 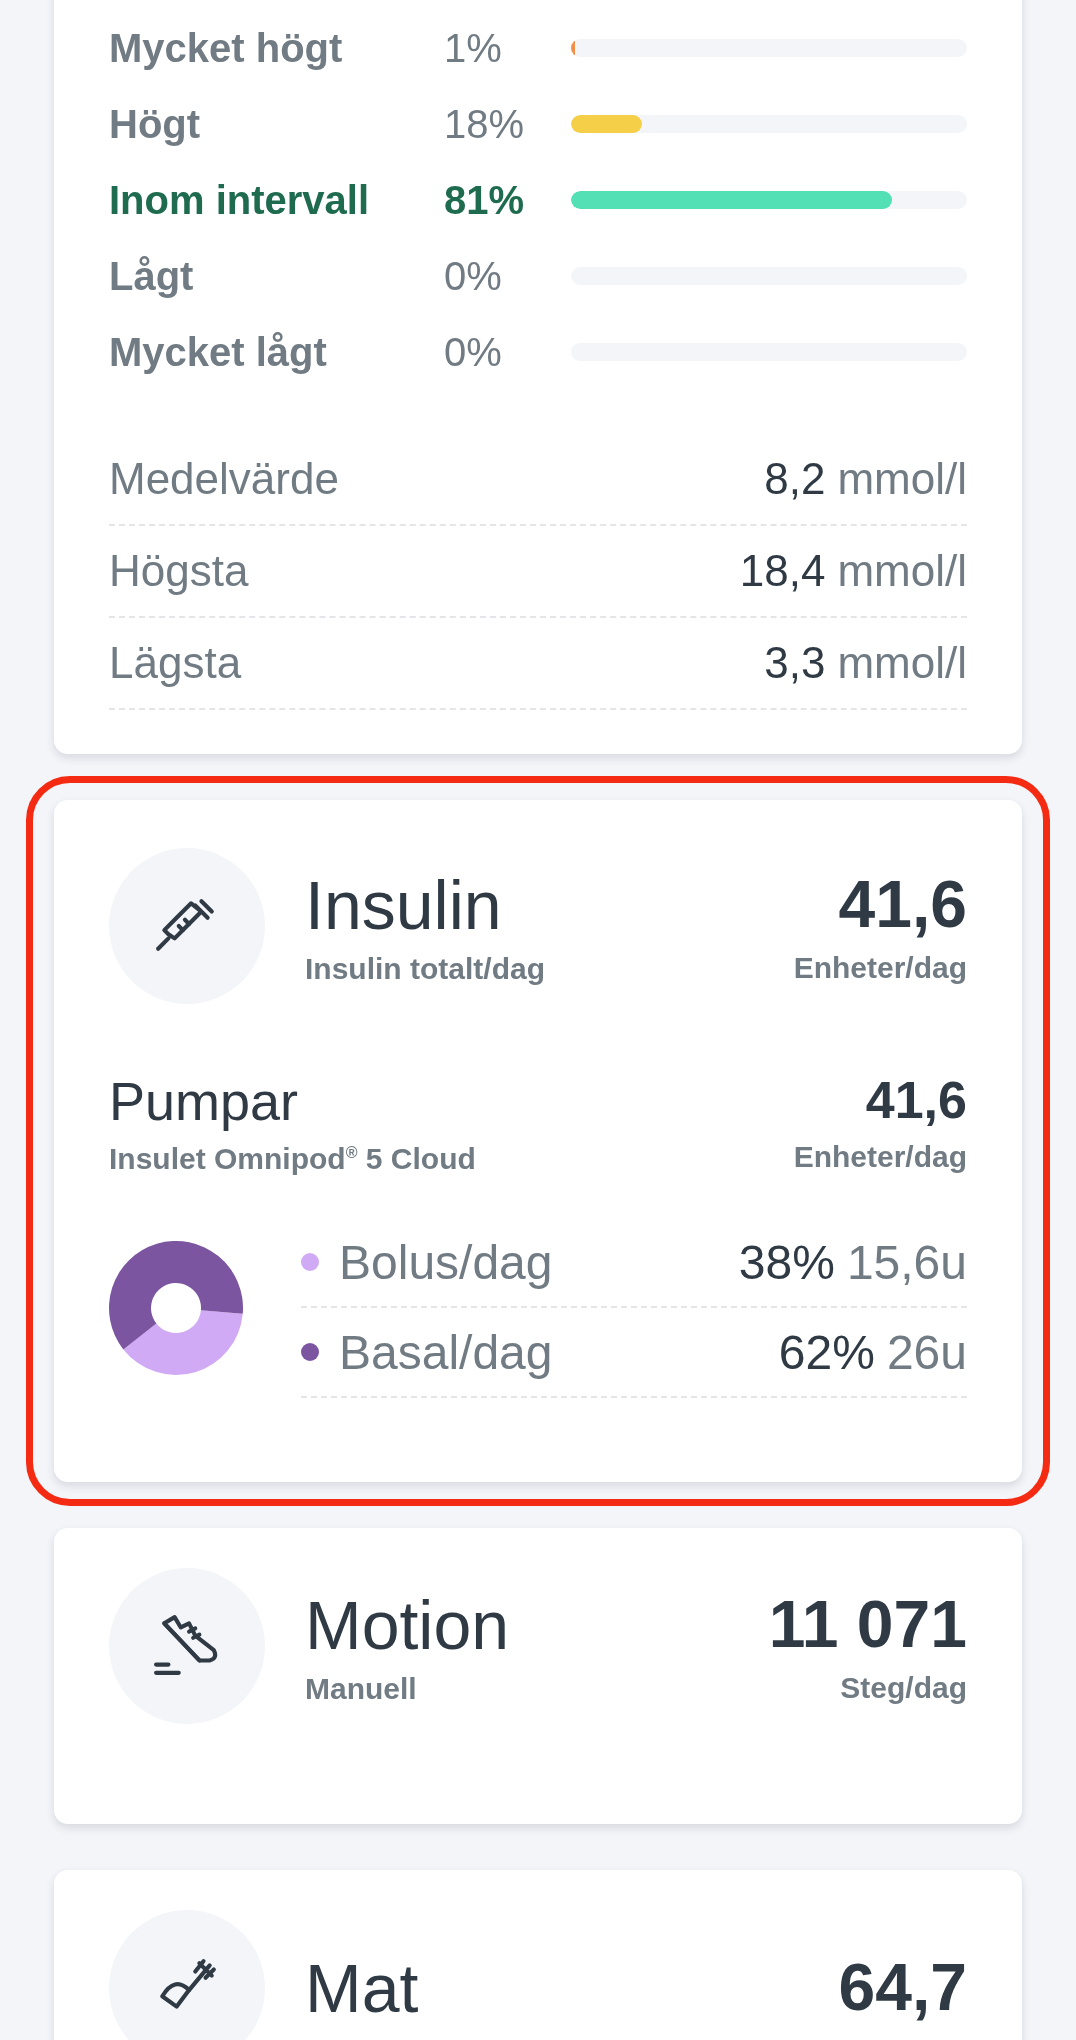 I want to click on card-title: Motion, so click(x=408, y=1625).